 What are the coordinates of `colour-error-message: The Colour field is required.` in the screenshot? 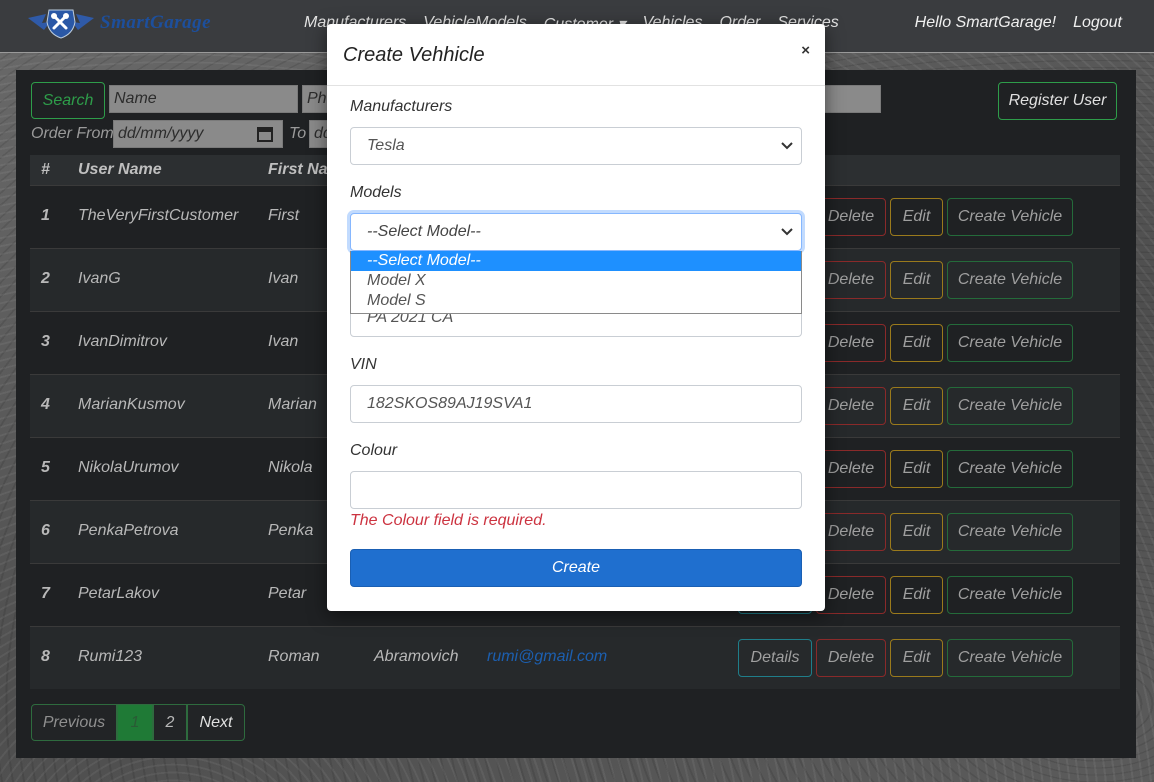 It's located at (448, 520).